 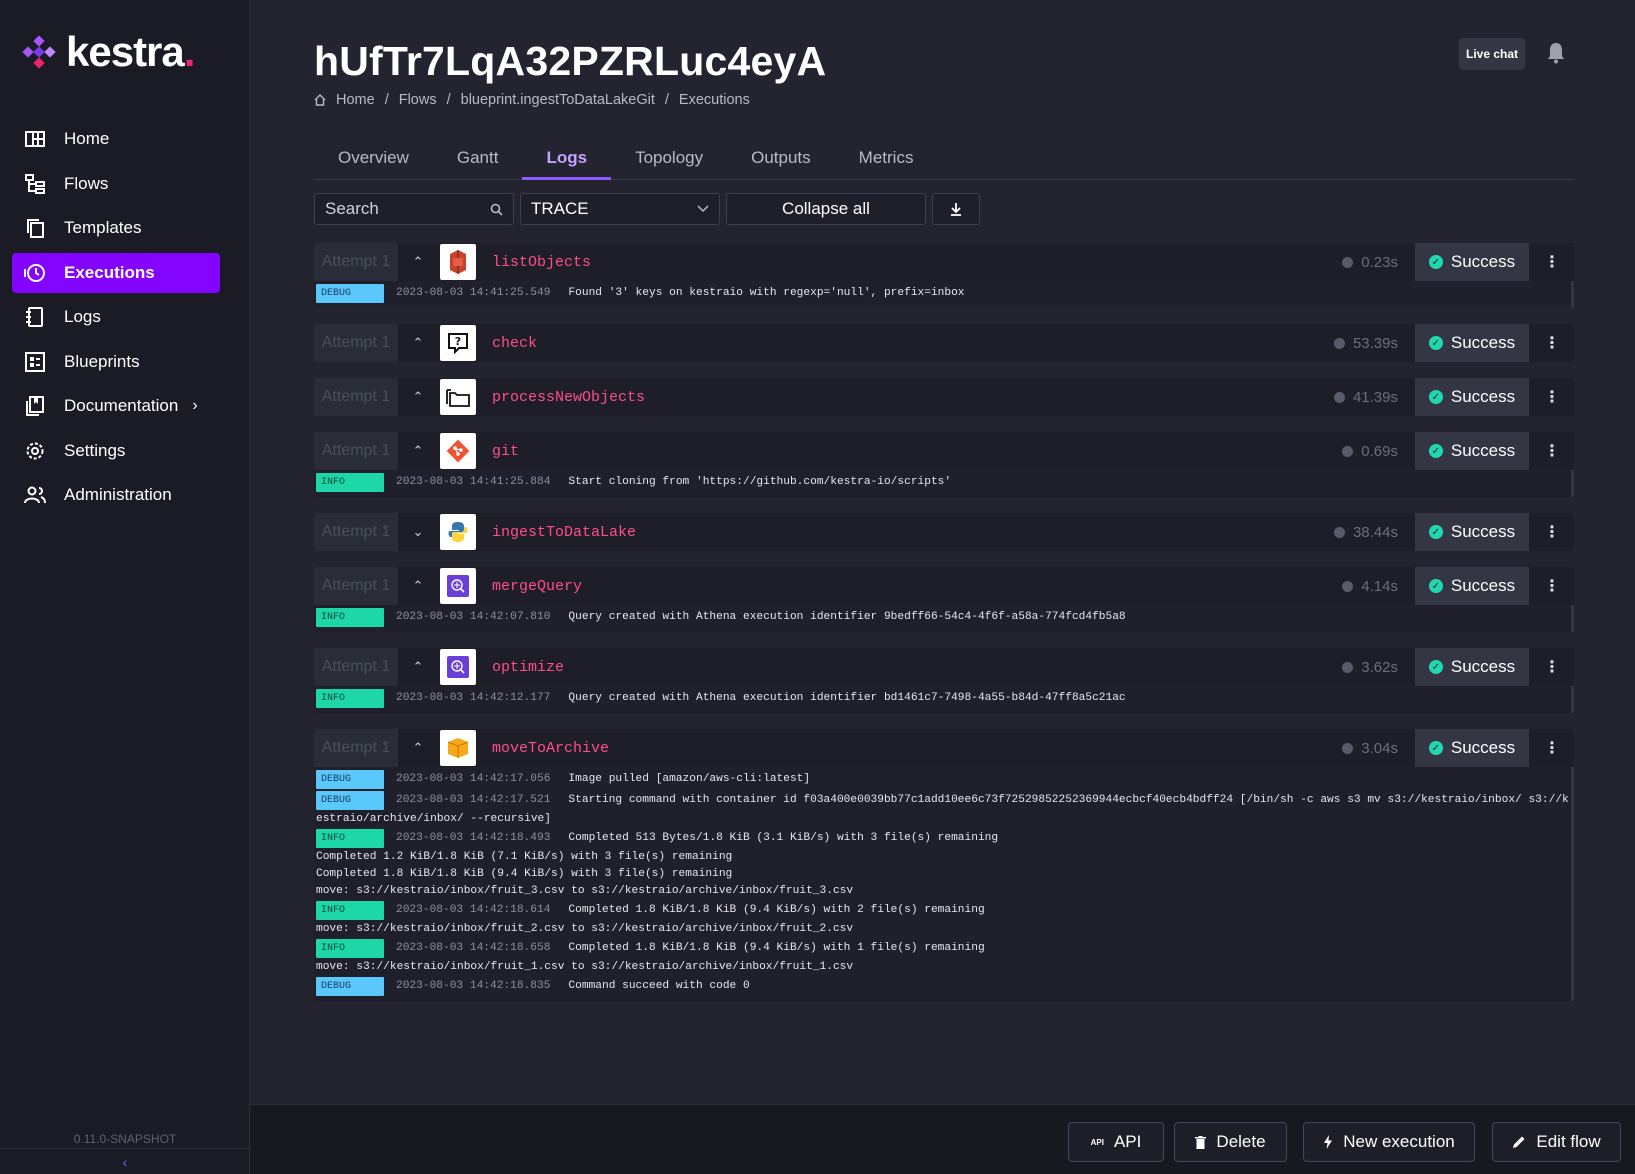 What do you see at coordinates (116, 451) in the screenshot?
I see `sidebar-item-settings: Settings` at bounding box center [116, 451].